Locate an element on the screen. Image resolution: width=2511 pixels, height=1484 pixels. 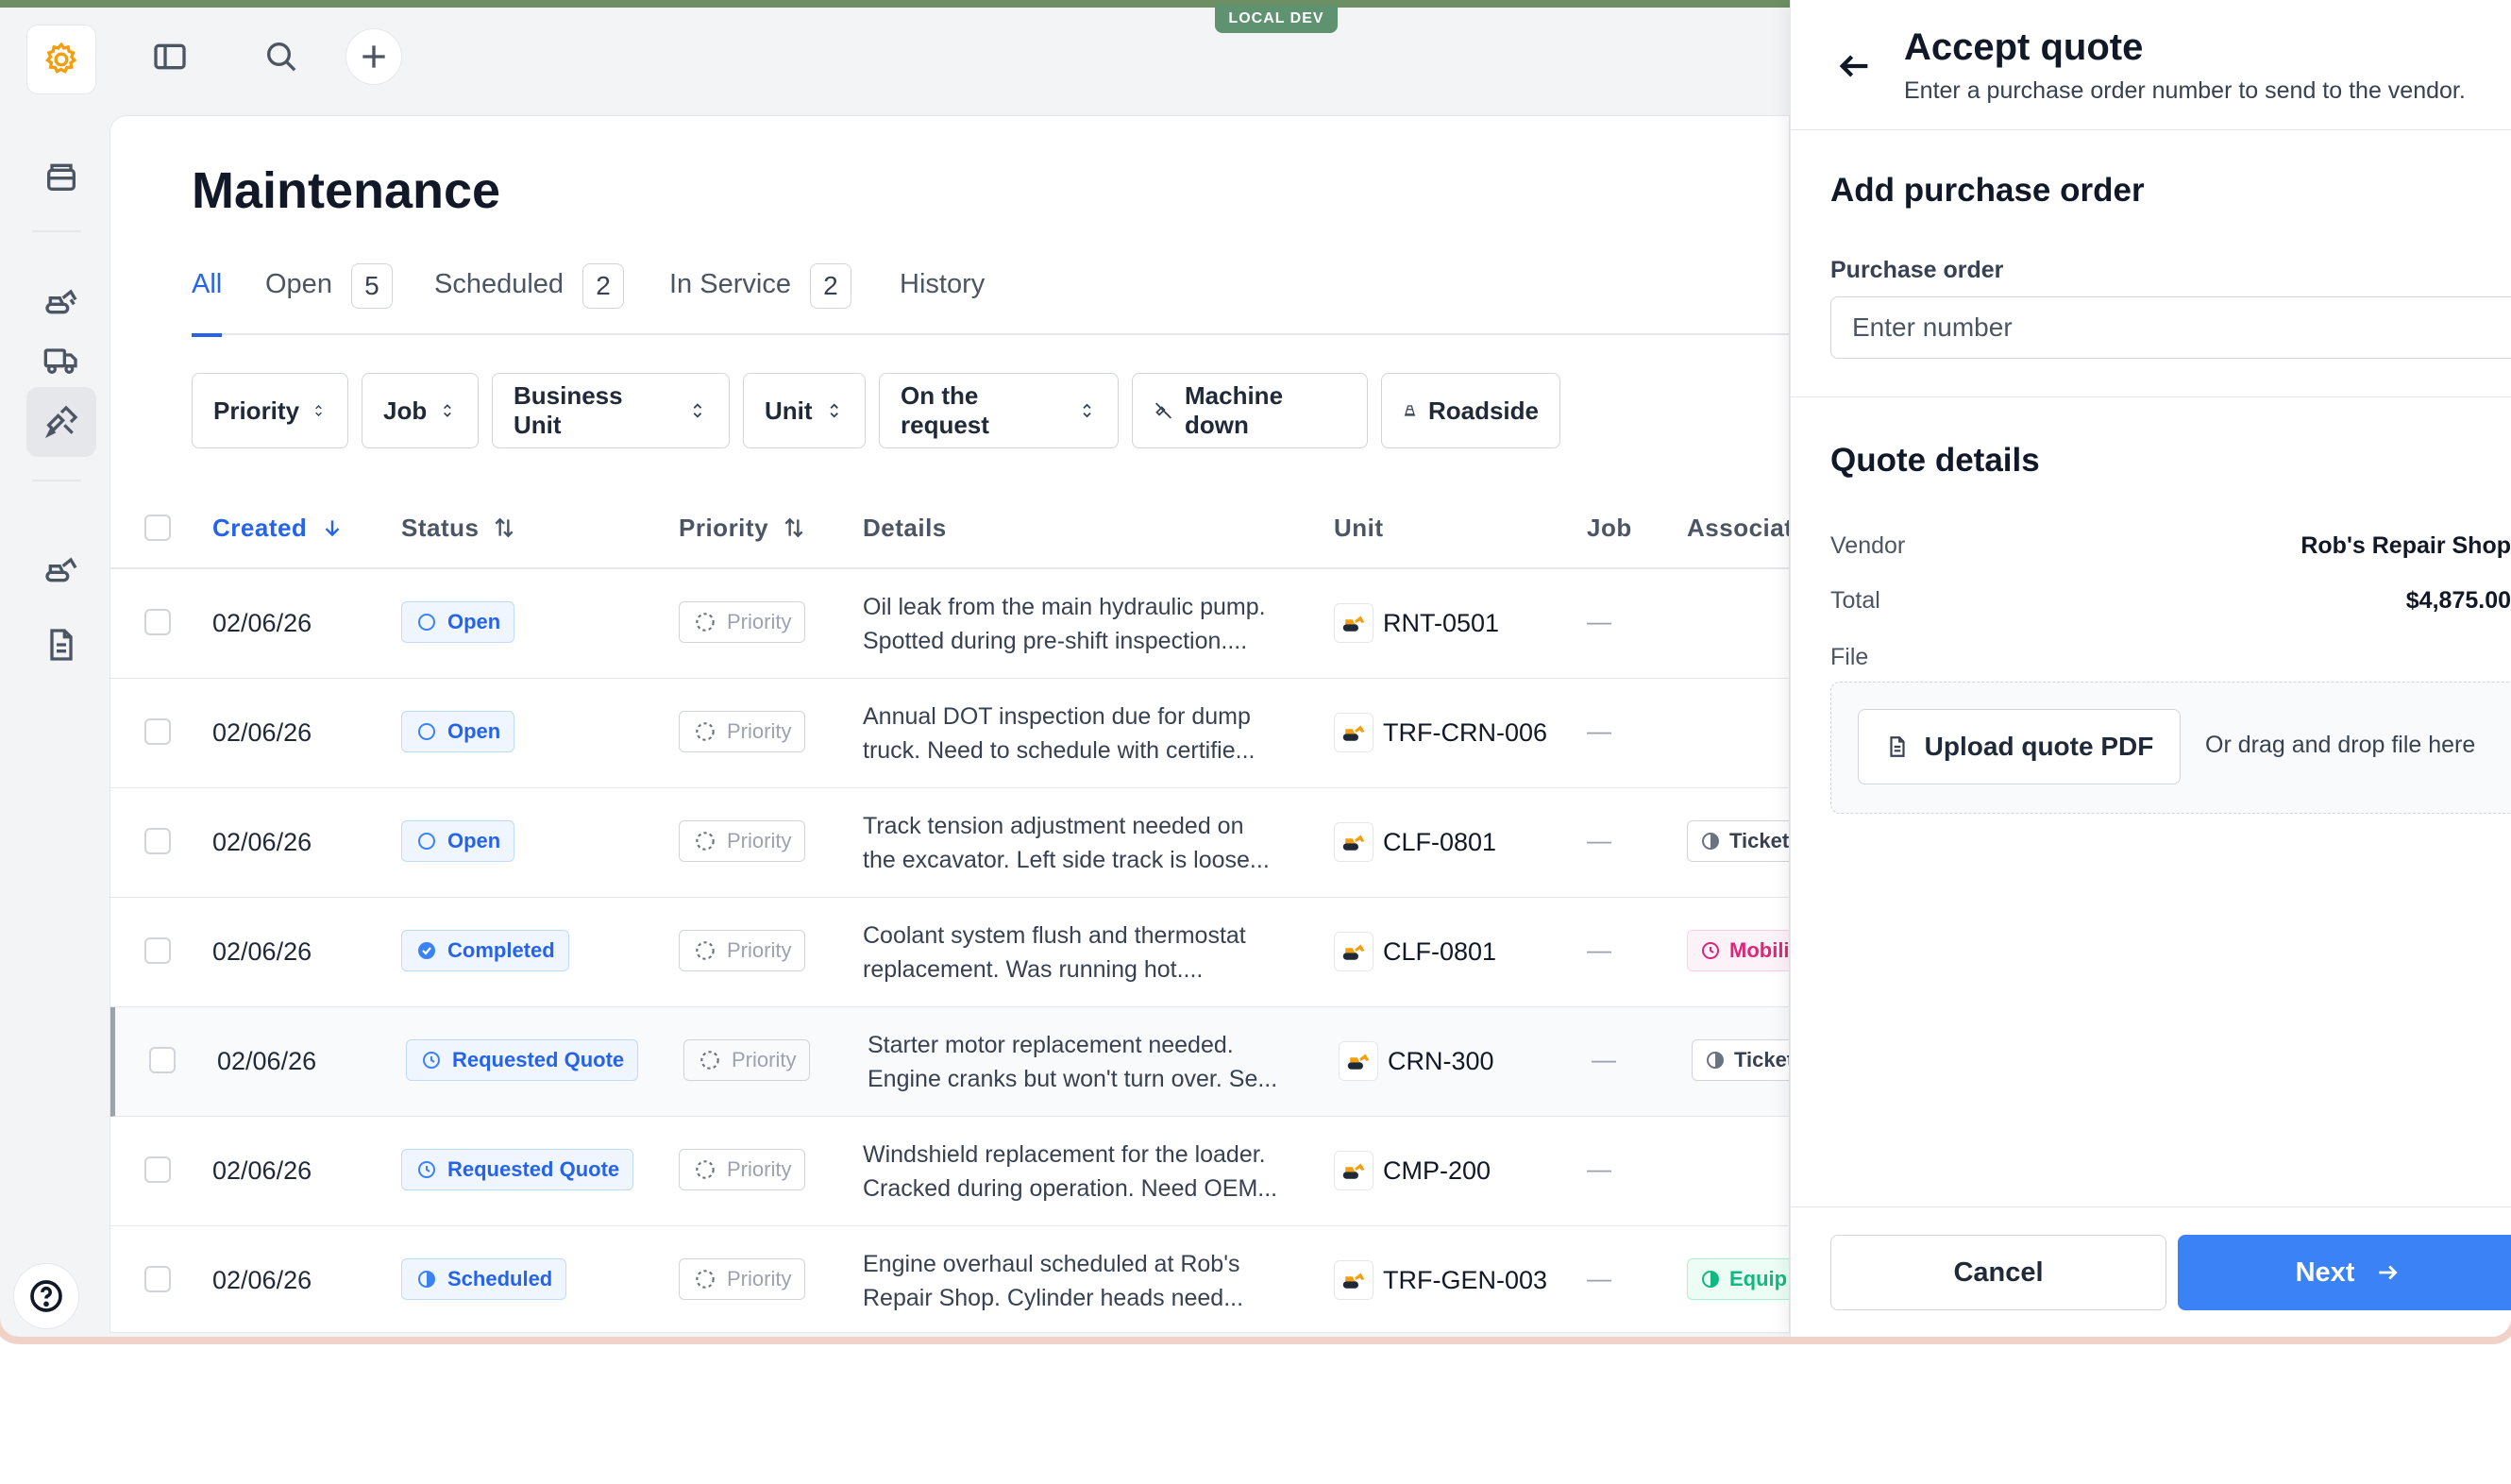
check-circle-icon is located at coordinates (426, 950).